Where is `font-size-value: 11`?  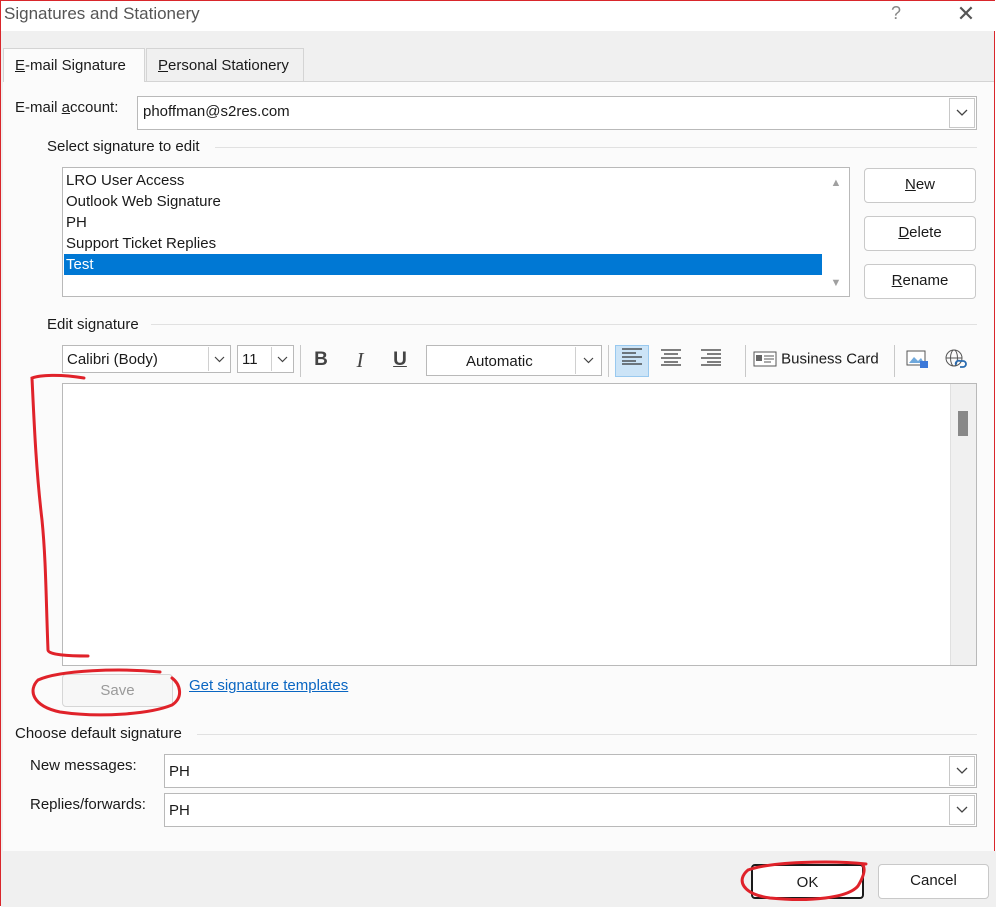
font-size-value: 11 is located at coordinates (250, 359).